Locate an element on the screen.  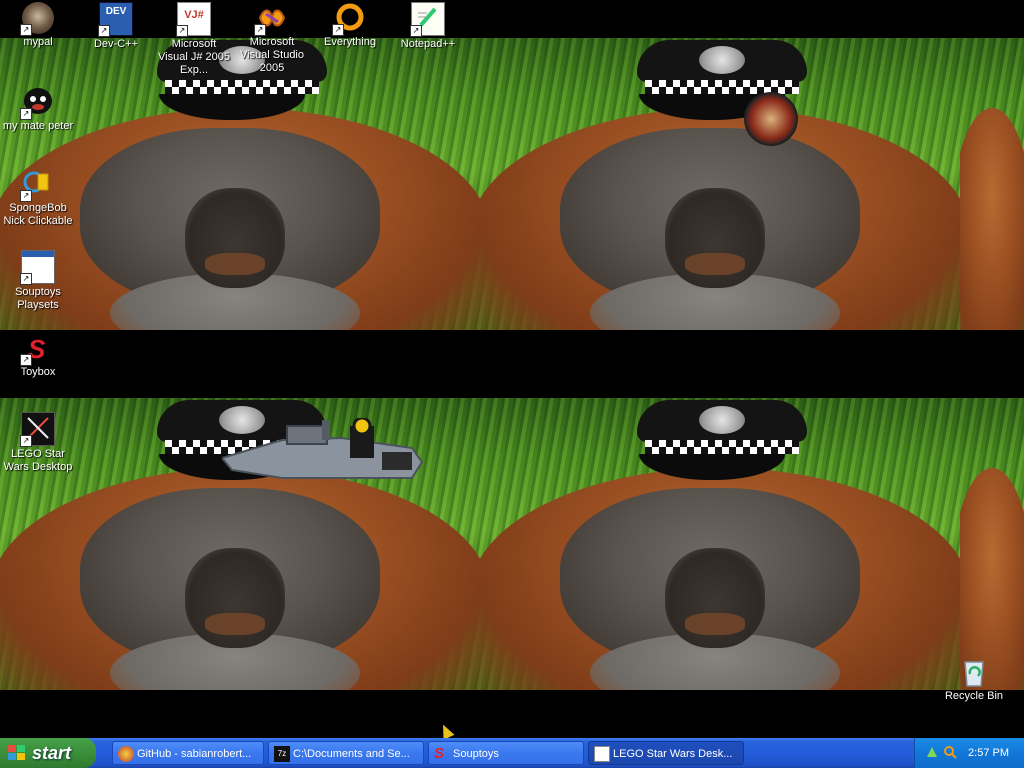
desktop-icon-recycle-bin: Recycle Bin is located at coordinates (974, 679).